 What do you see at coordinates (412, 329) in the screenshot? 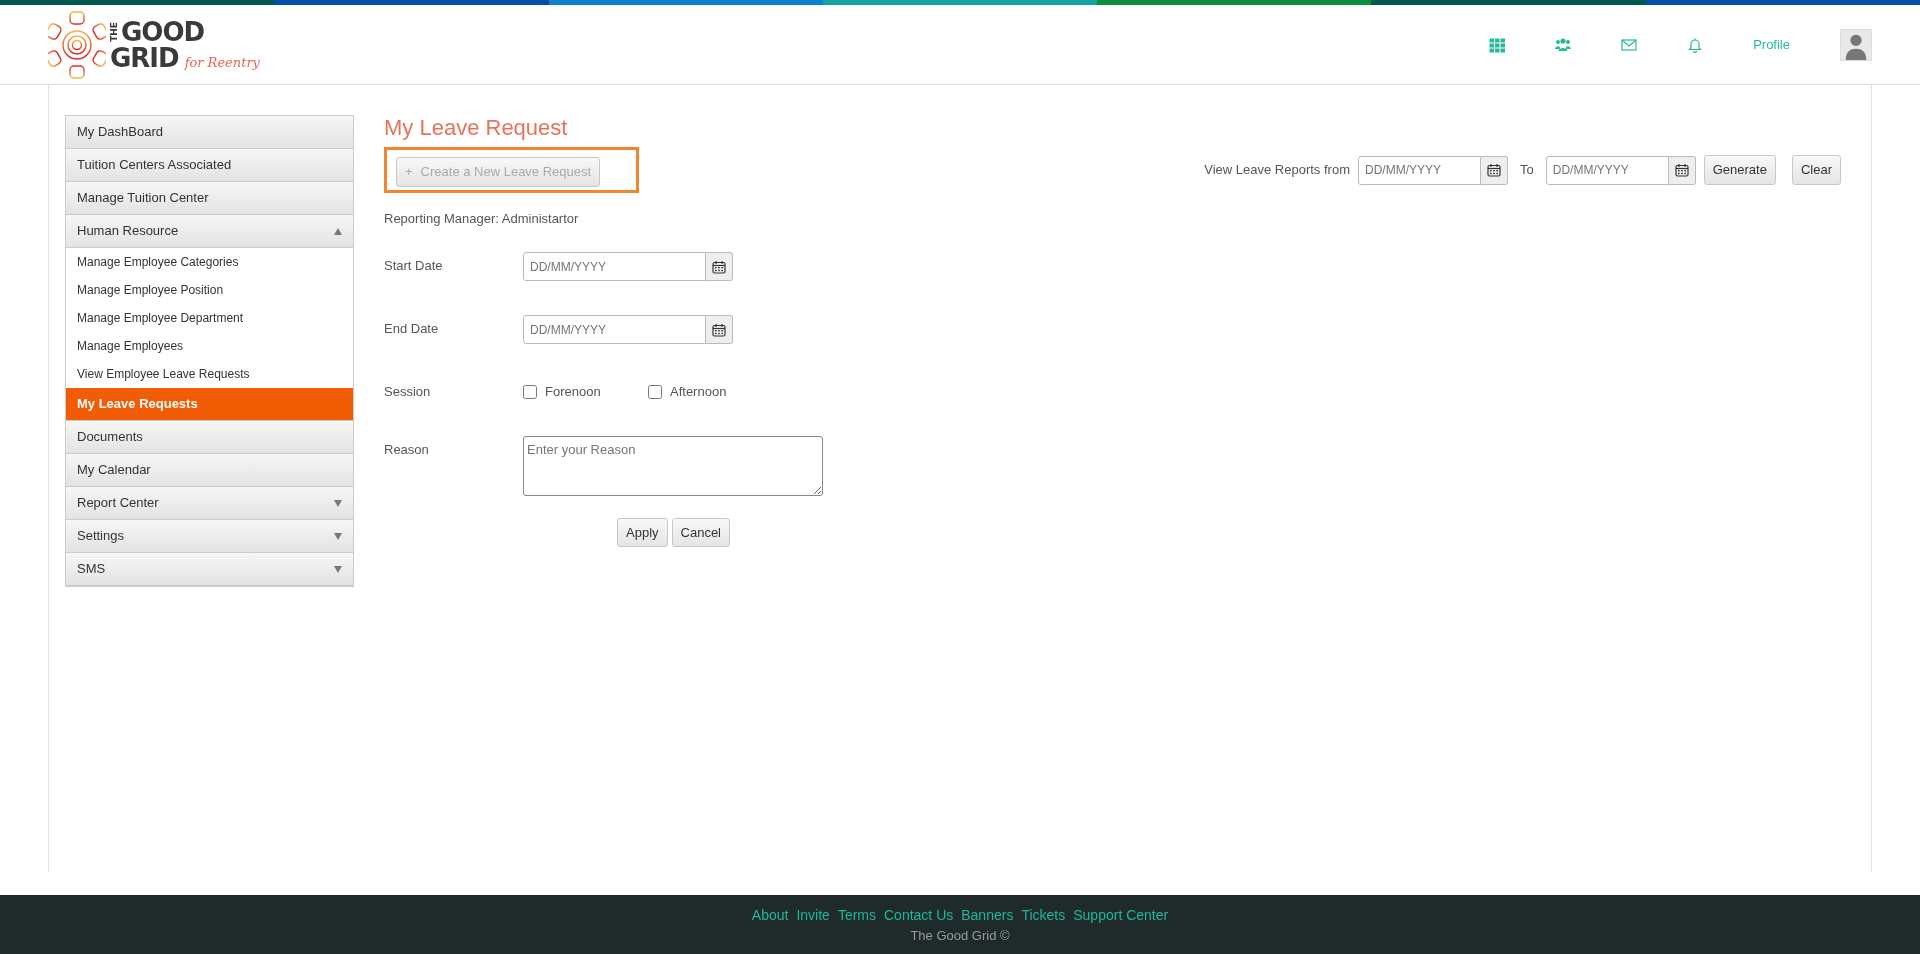
I see `field-label: End Date` at bounding box center [412, 329].